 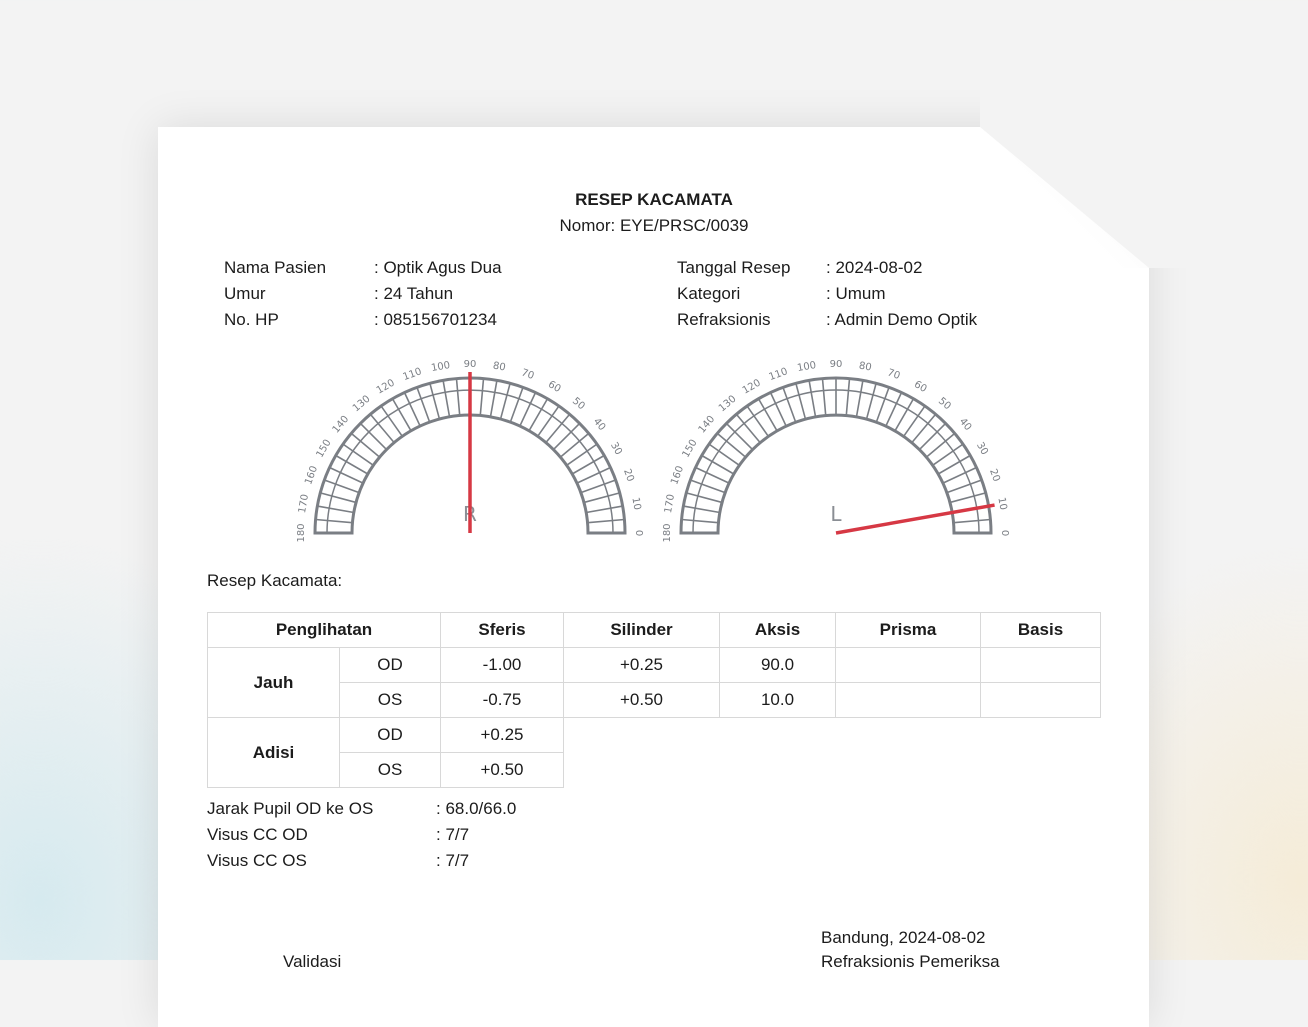 I want to click on patient-phone-value: : 085156701234, so click(x=435, y=319).